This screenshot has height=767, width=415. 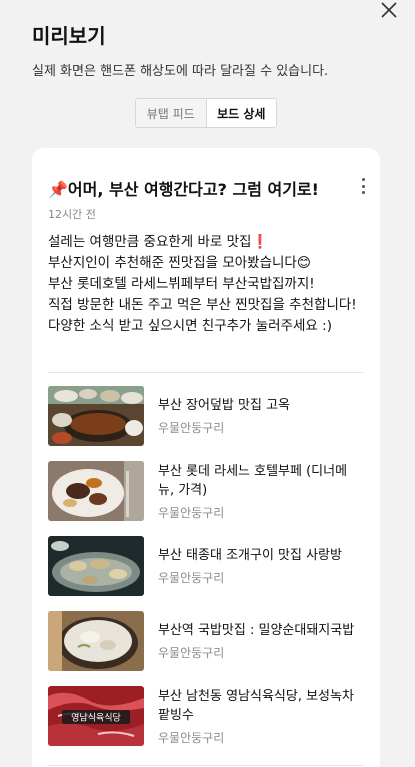 What do you see at coordinates (179, 263) in the screenshot?
I see `body-line: 부산지인이 추천해준 찐맛집을 모아봤습니다😊` at bounding box center [179, 263].